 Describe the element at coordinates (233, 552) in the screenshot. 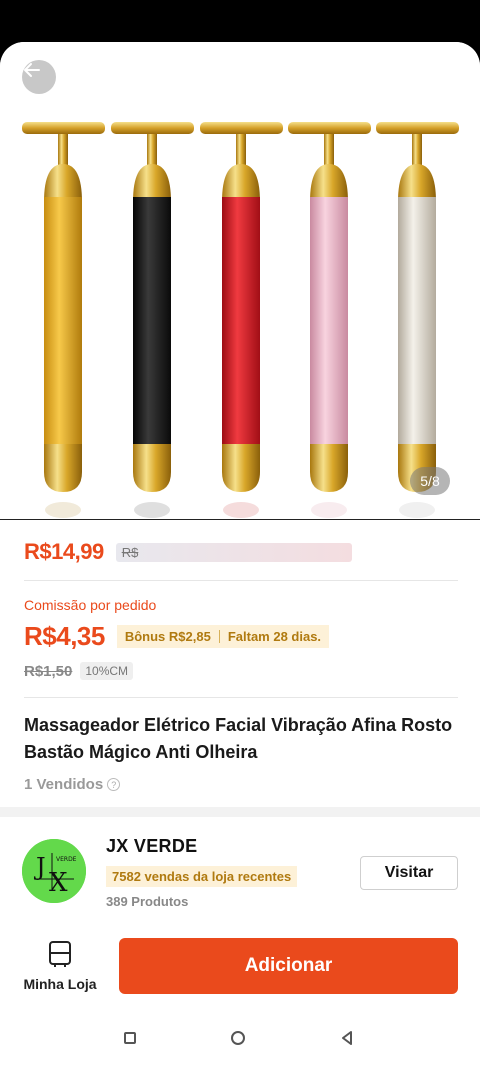

I see `original-price: R$` at that location.